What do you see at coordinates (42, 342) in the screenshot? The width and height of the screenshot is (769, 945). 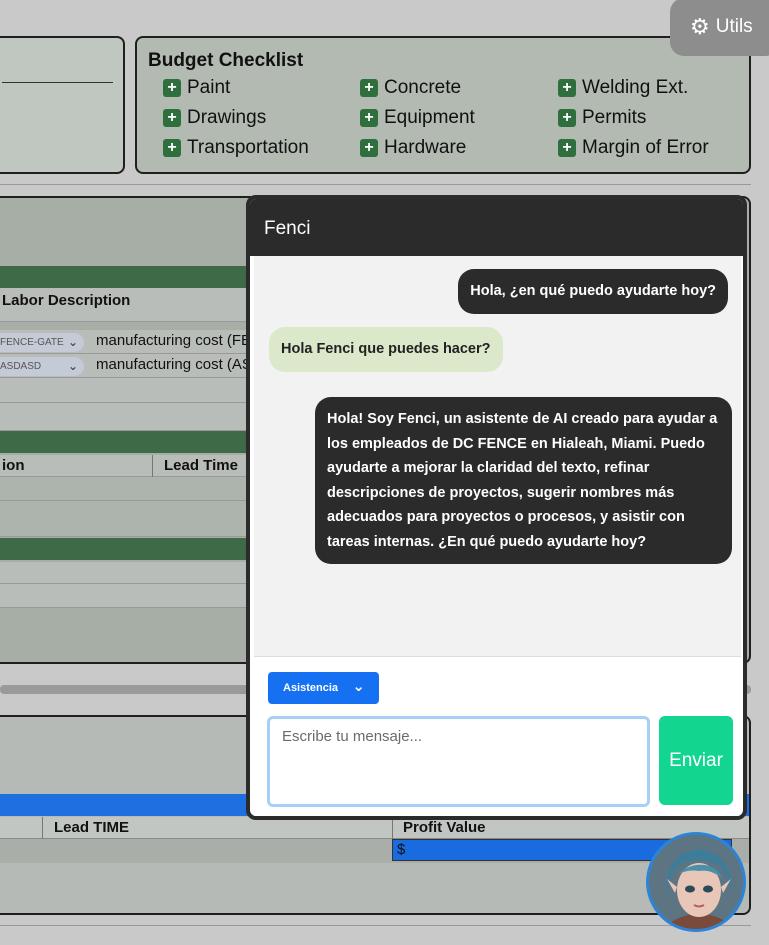 I see `labor-type-select: FENCE-GATE ⌄` at bounding box center [42, 342].